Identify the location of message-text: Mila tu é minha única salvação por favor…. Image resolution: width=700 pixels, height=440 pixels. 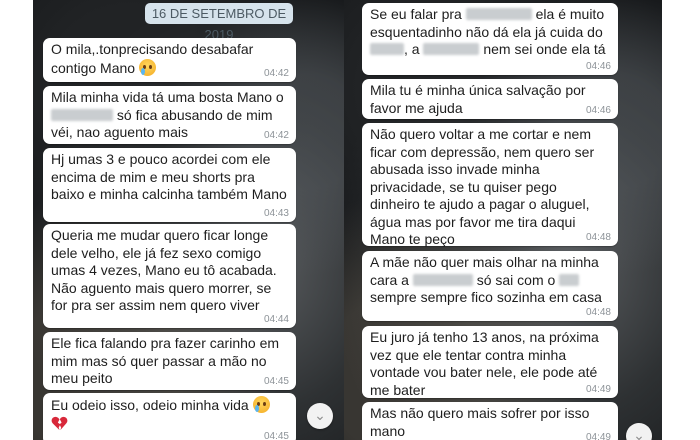
(478, 99).